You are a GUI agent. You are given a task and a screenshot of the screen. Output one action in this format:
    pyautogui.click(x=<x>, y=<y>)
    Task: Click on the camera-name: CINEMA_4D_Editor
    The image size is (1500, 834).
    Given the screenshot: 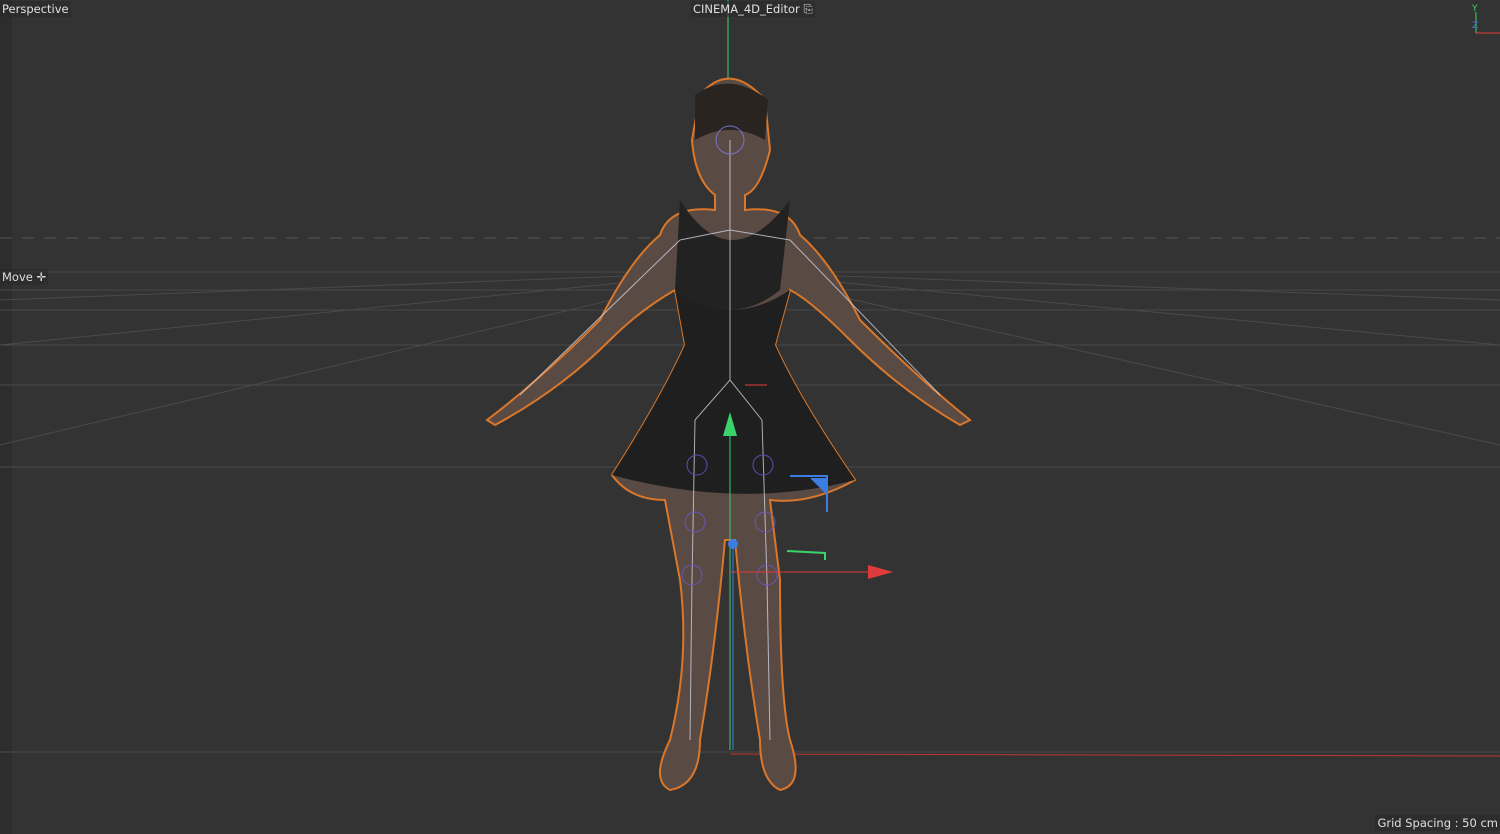 What is the action you would take?
    pyautogui.click(x=746, y=9)
    